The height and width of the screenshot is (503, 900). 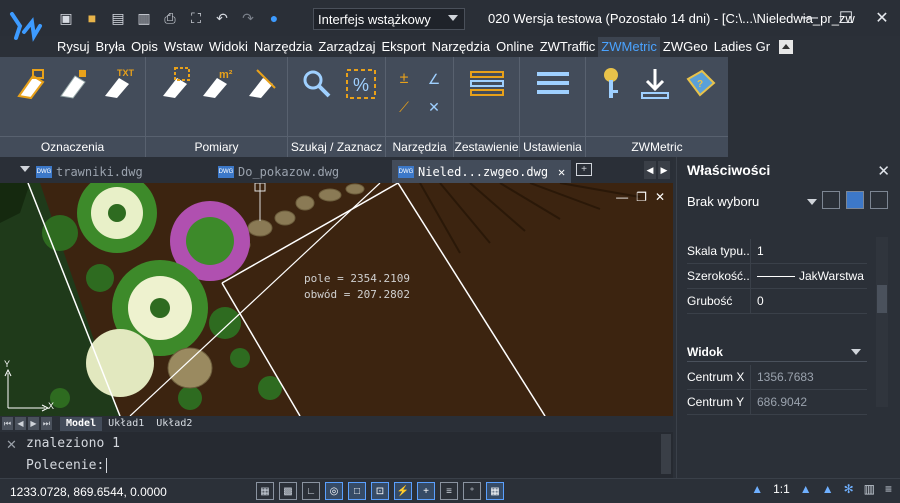 I want to click on settings-list-icon, so click(x=553, y=84).